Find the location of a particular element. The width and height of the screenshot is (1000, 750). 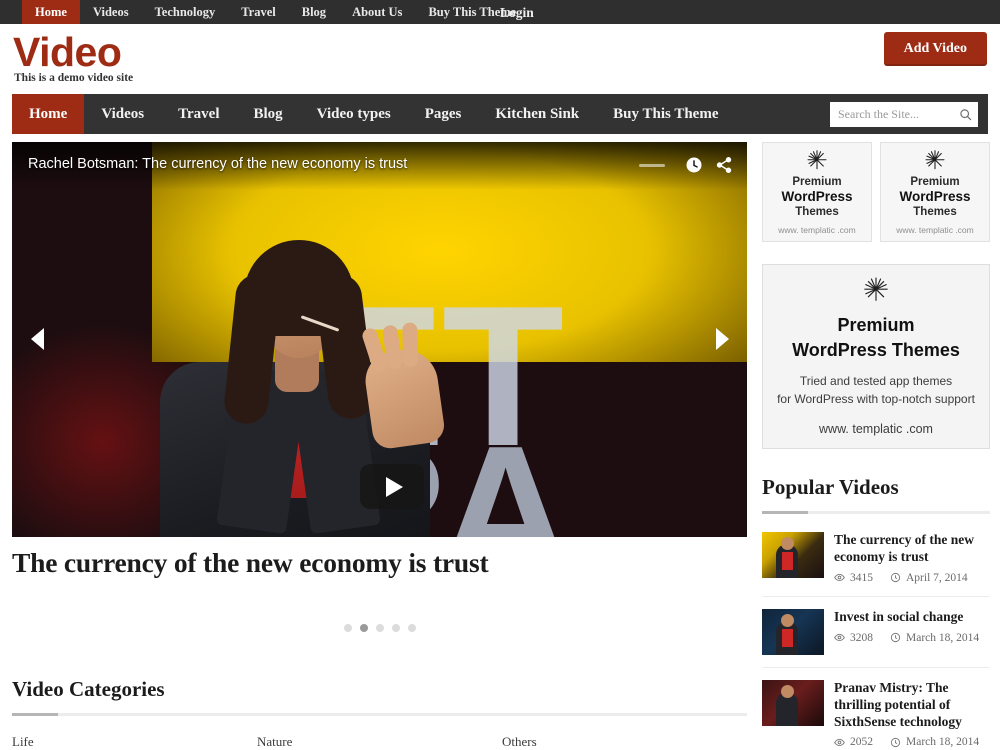

nav-item-label: Travel is located at coordinates (199, 113).